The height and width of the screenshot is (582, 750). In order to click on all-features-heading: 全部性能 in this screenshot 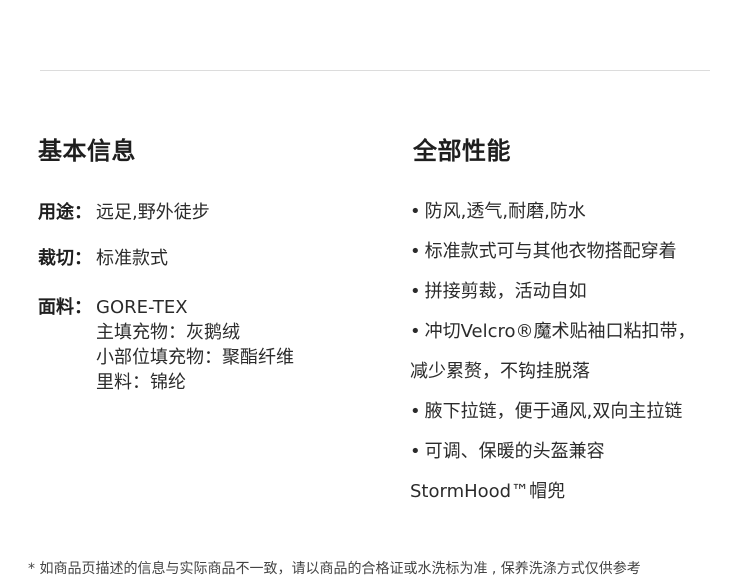, I will do `click(462, 151)`.